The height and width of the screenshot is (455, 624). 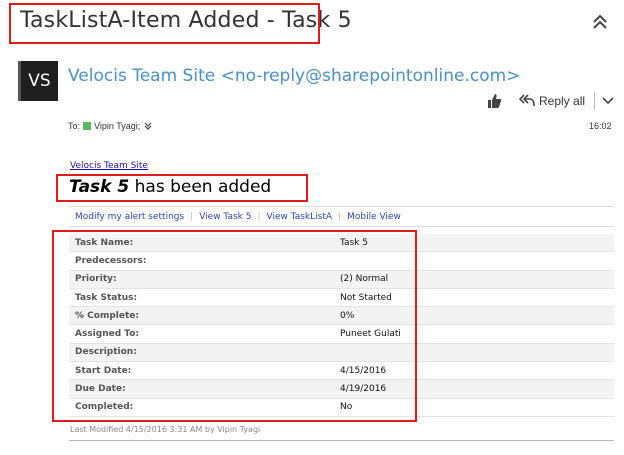 What do you see at coordinates (129, 217) in the screenshot?
I see `modify-alert-link: Modify my alert settings` at bounding box center [129, 217].